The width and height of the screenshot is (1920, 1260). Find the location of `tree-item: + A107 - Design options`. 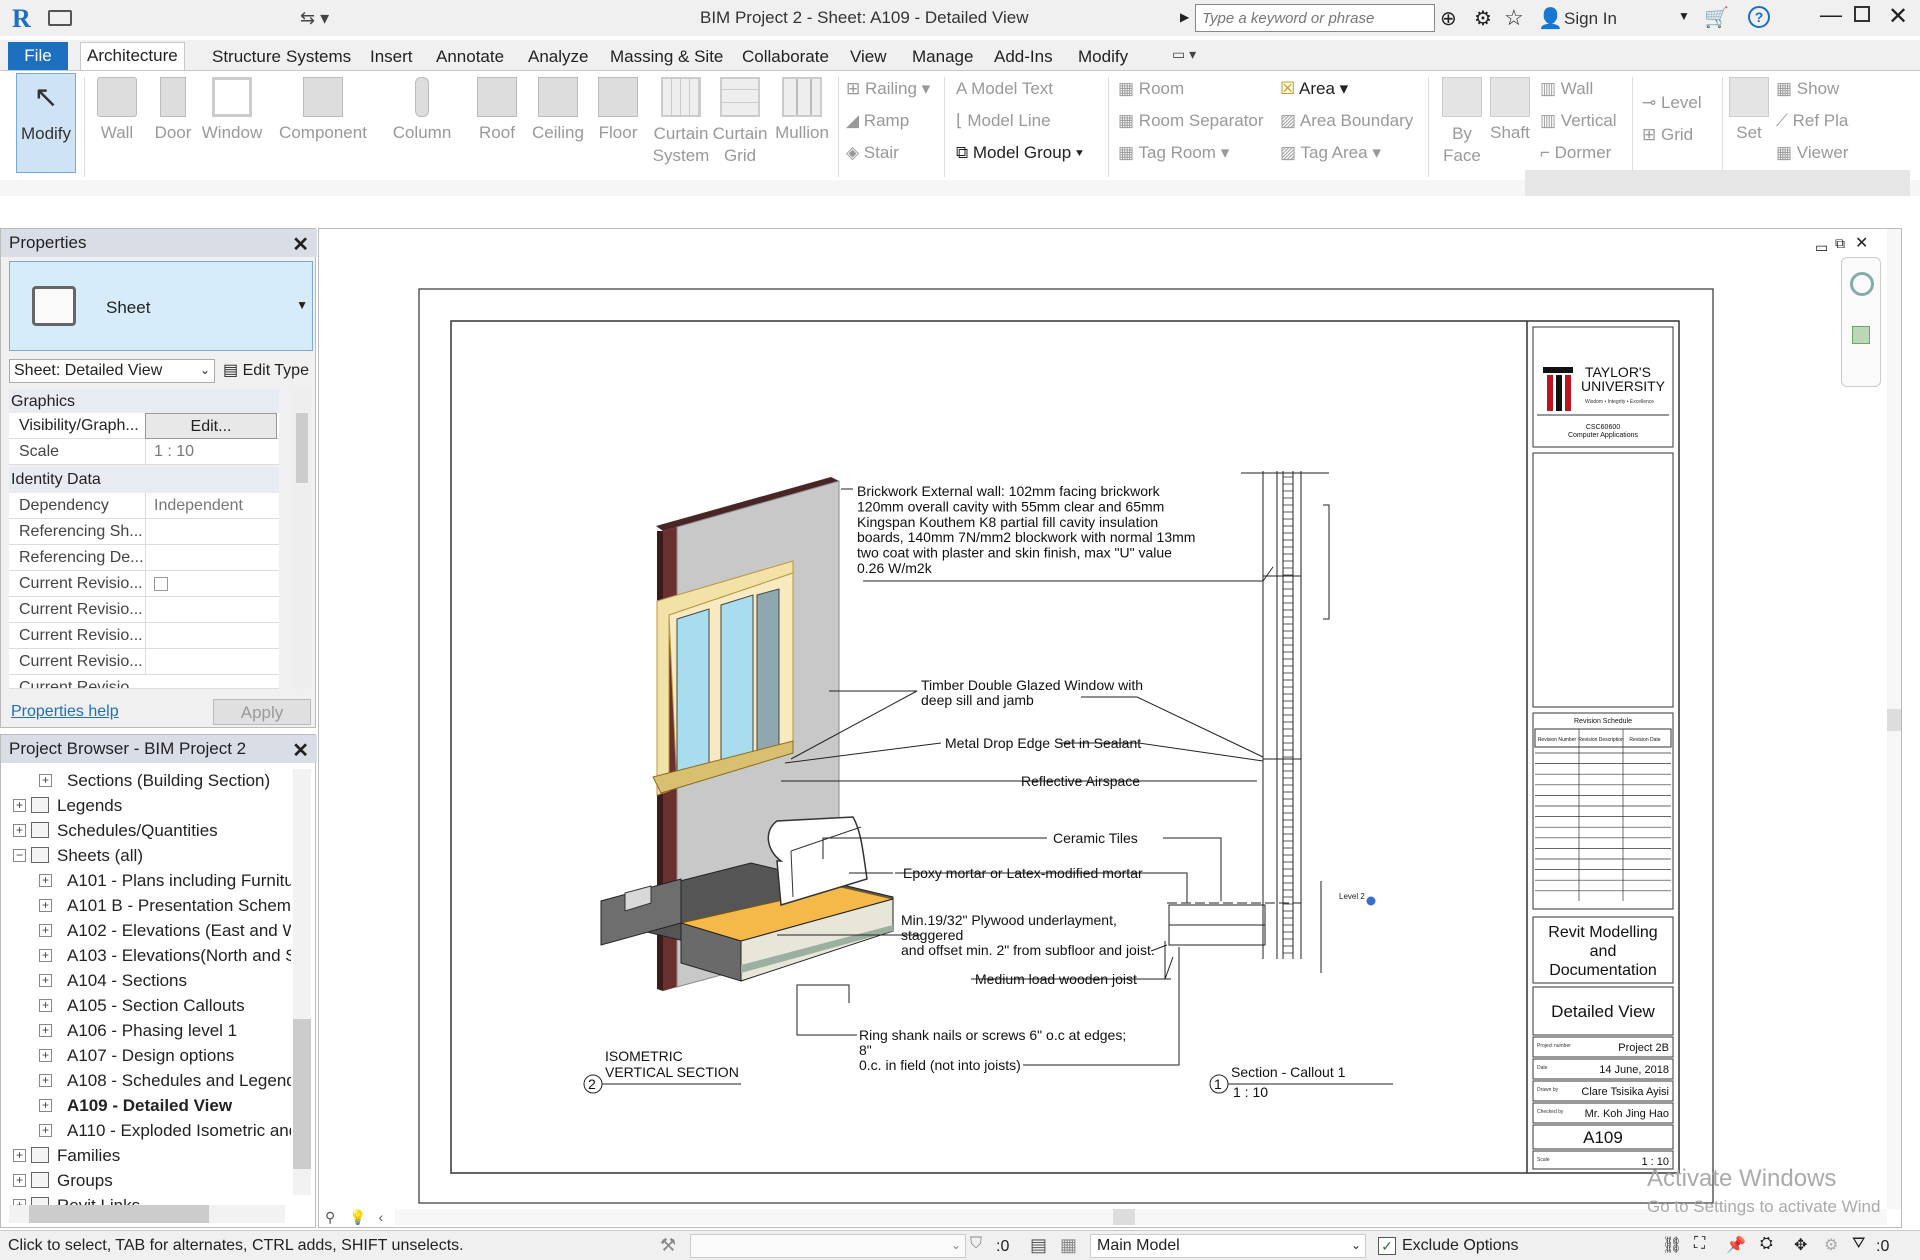

tree-item: + A107 - Design options is located at coordinates (146, 1056).